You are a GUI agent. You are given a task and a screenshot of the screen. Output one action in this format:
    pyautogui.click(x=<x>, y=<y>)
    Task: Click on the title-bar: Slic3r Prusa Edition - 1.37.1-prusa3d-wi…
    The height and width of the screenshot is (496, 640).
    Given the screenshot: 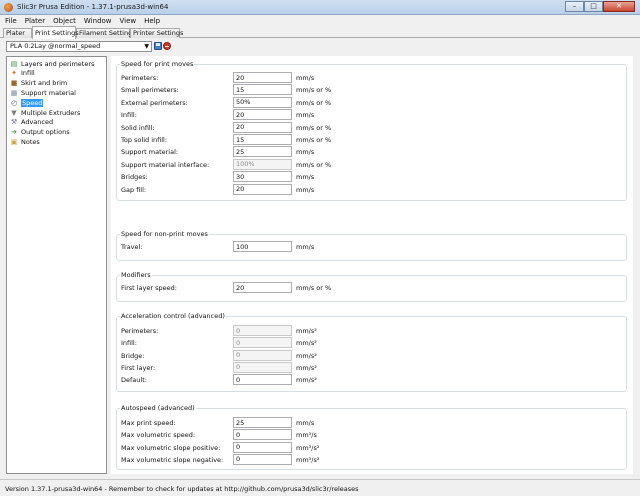 What is the action you would take?
    pyautogui.click(x=320, y=7)
    